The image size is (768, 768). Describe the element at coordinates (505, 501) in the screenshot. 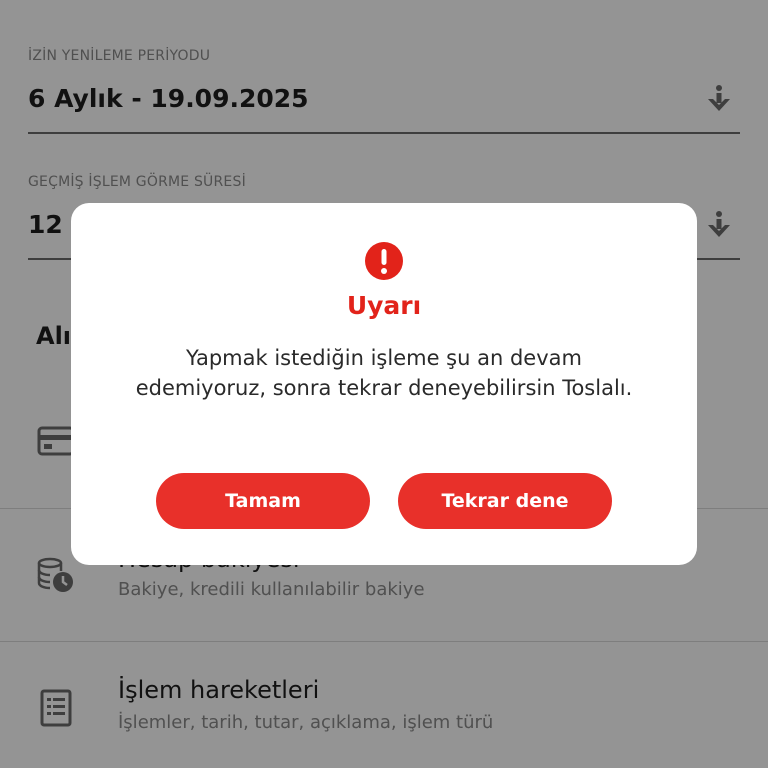

I see `retry-button: Tekrar dene` at that location.